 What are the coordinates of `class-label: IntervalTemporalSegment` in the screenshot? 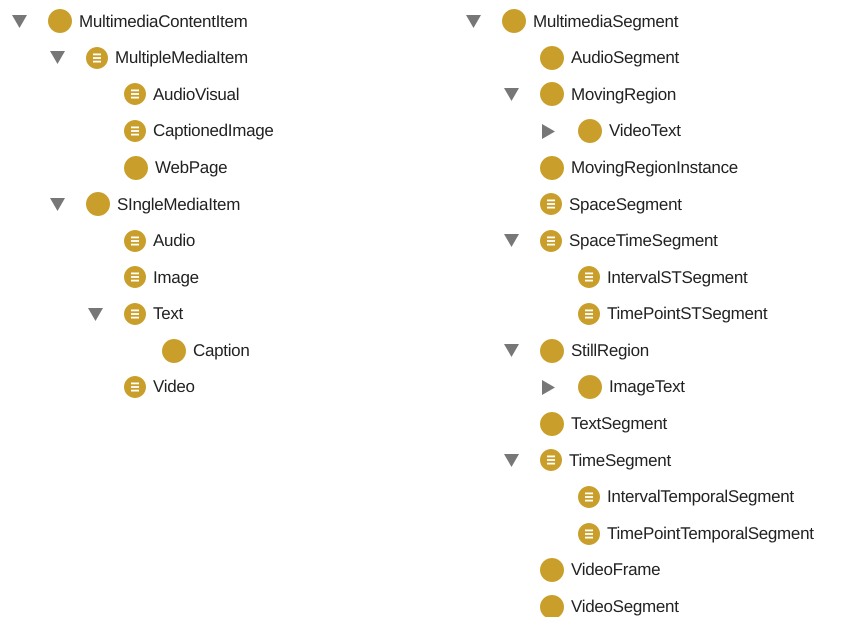 It's located at (700, 497).